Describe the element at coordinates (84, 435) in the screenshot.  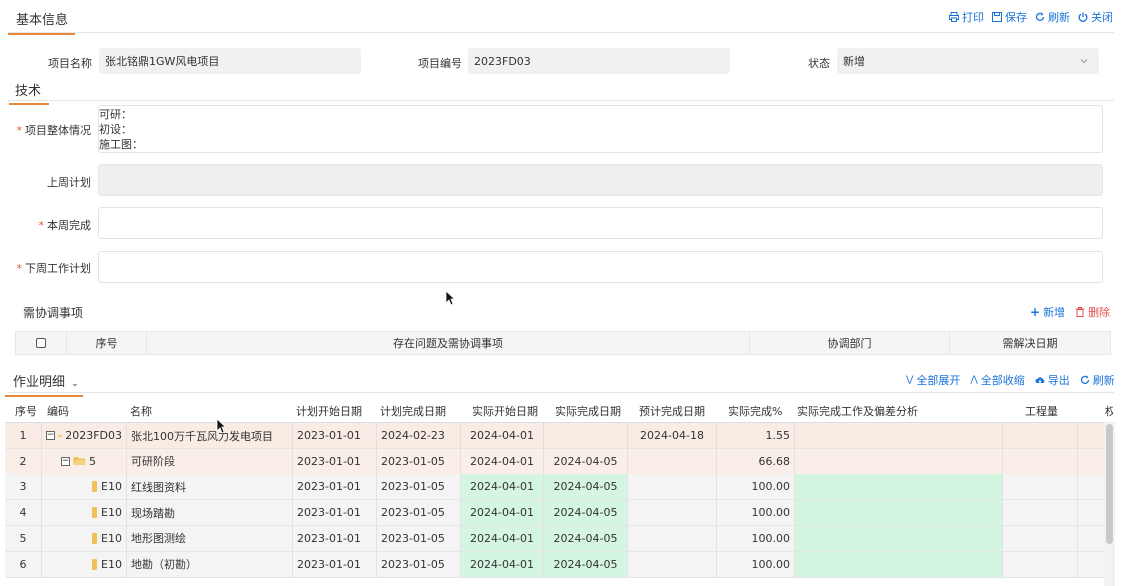
I see `cell-code: − 2023FD03` at that location.